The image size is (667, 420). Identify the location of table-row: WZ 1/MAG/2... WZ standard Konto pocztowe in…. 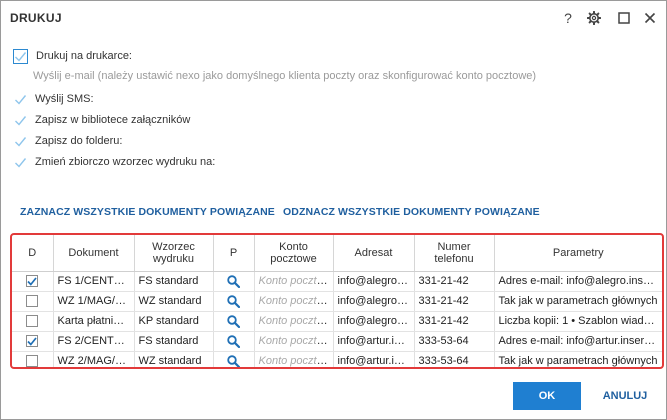
(337, 301).